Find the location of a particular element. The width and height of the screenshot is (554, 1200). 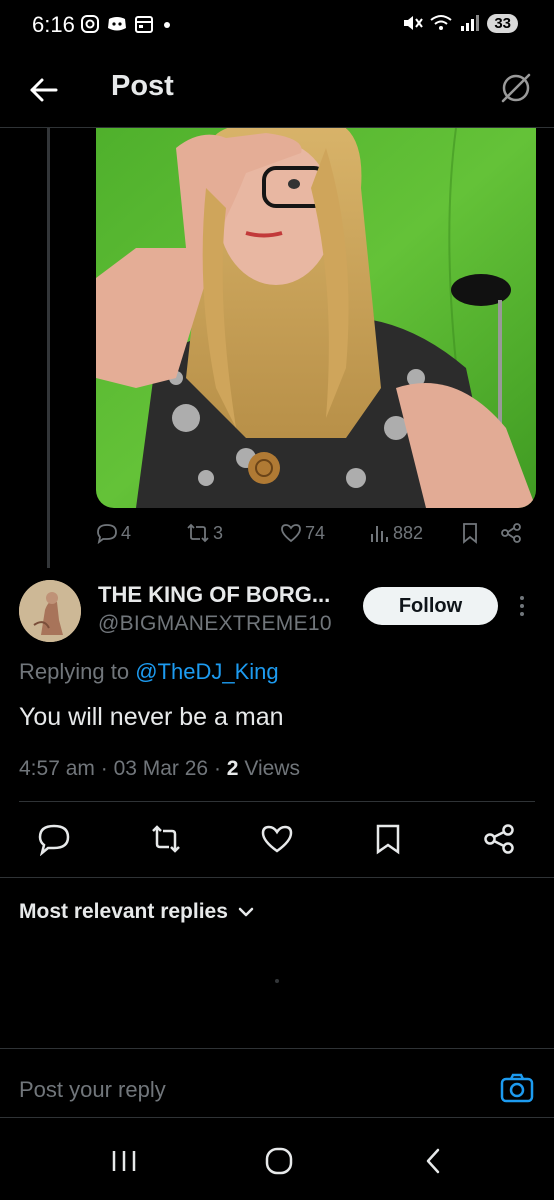

signal-icon is located at coordinates (470, 23).